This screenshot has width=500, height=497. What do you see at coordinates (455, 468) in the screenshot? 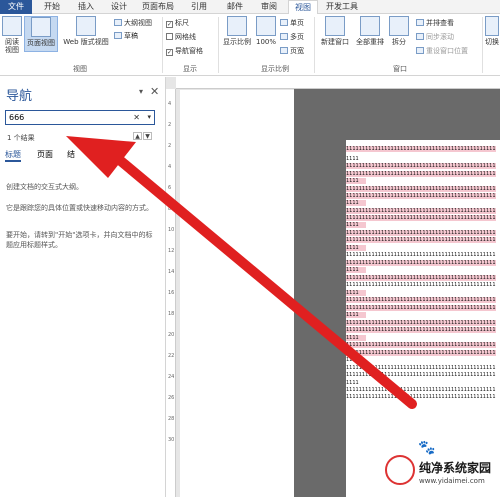
I see `watermark-title: 纯净系统家园` at bounding box center [455, 468].